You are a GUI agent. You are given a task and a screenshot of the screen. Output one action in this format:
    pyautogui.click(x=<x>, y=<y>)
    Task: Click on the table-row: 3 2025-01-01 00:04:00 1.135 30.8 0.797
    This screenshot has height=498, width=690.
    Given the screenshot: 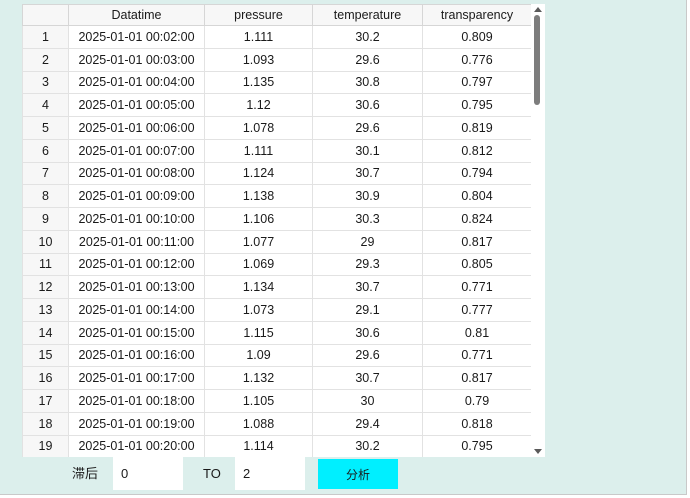 What is the action you would take?
    pyautogui.click(x=277, y=82)
    